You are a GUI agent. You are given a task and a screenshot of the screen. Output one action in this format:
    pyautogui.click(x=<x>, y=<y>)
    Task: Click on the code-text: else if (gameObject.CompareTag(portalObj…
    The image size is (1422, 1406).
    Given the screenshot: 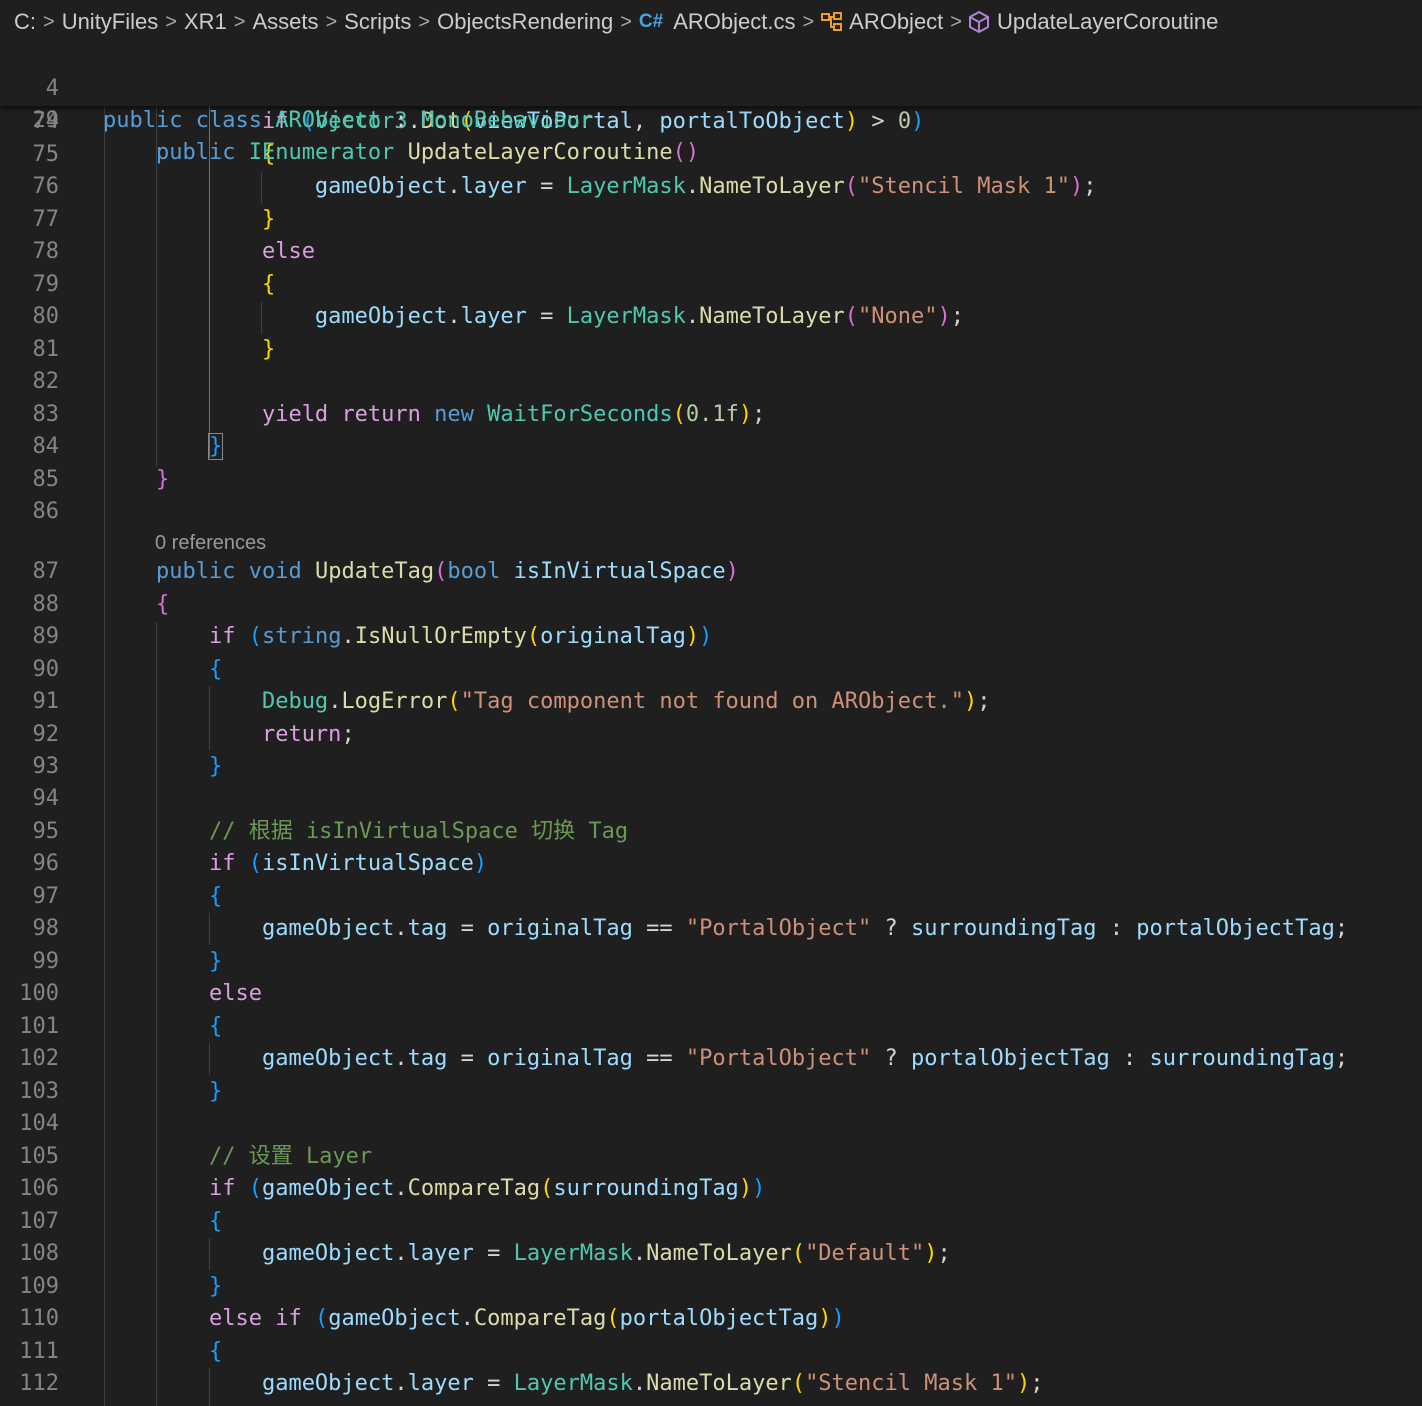 What is the action you would take?
    pyautogui.click(x=526, y=1318)
    